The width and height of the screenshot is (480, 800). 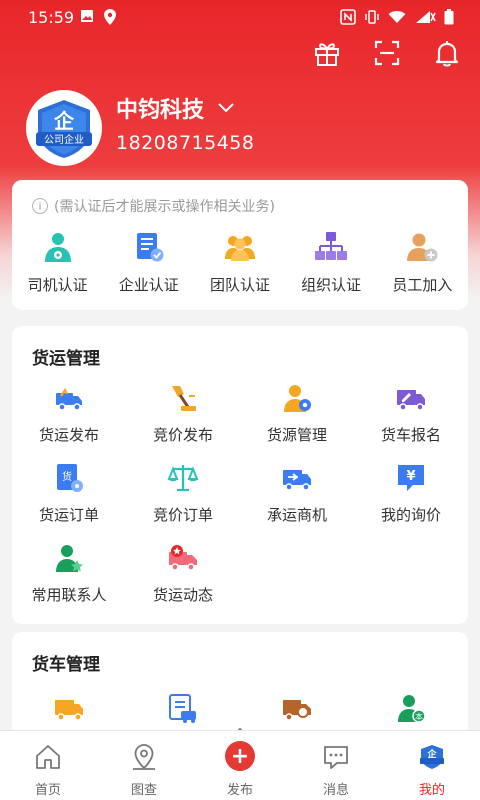 What do you see at coordinates (183, 558) in the screenshot?
I see `freight-news-icon` at bounding box center [183, 558].